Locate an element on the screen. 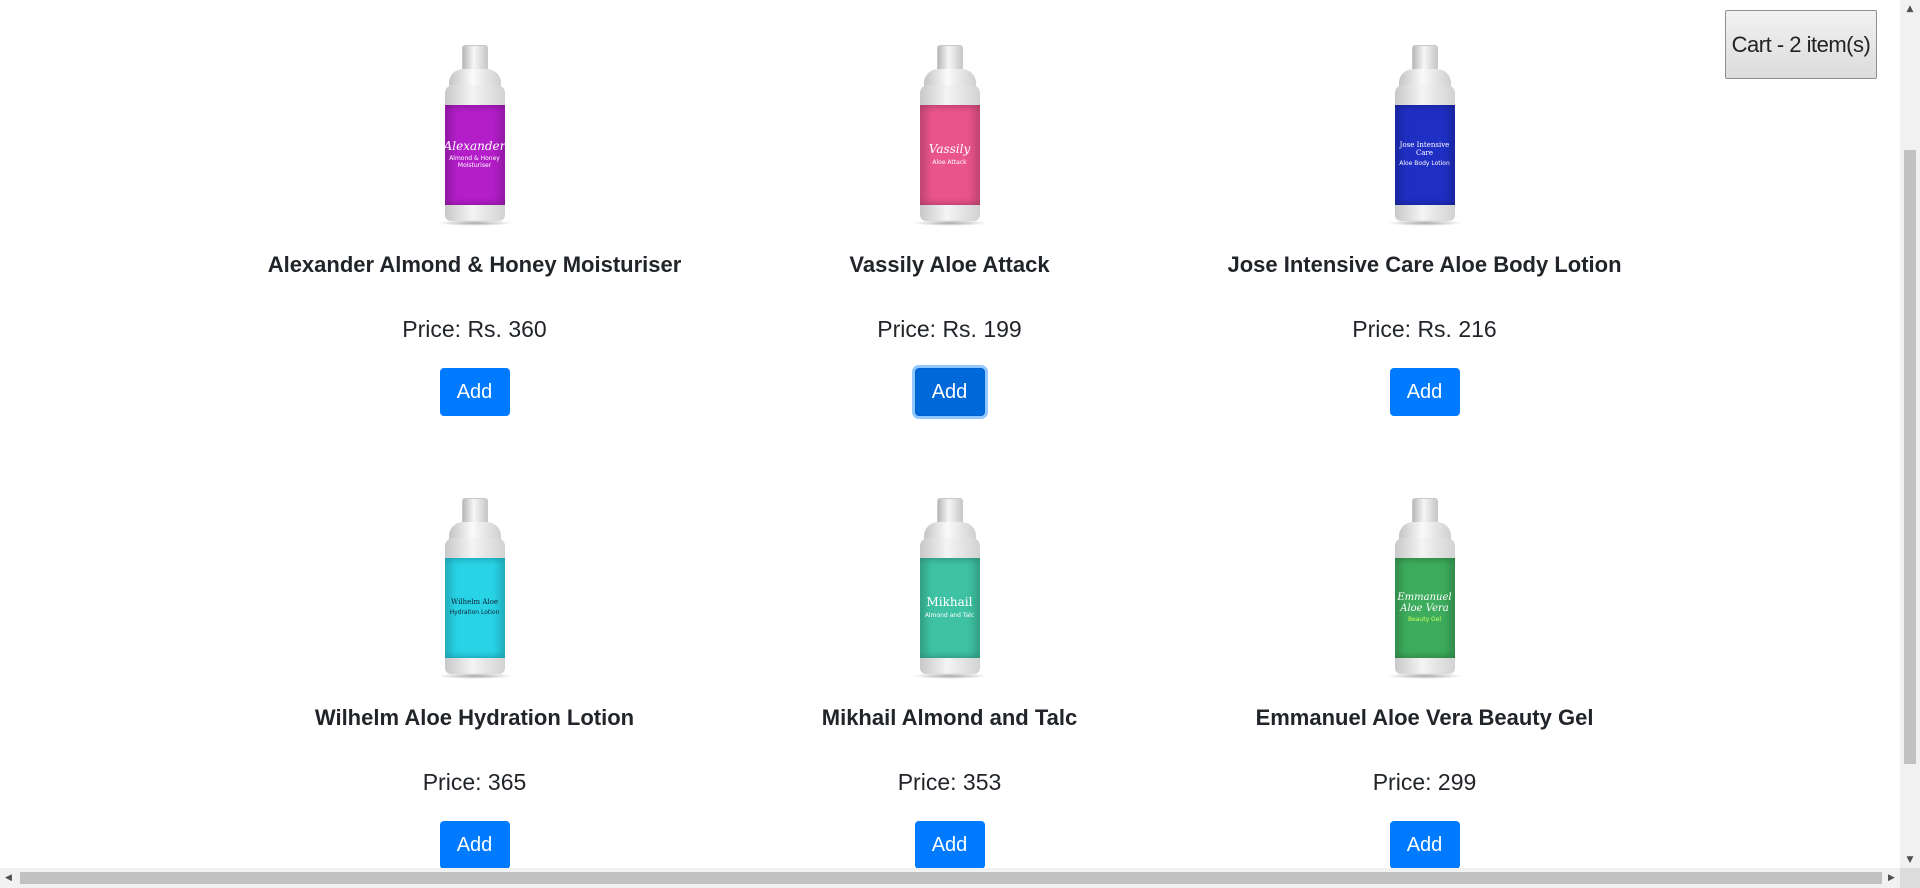 This screenshot has width=1920, height=888. bottle-sub: Almond & Honey Moisturiser is located at coordinates (474, 162).